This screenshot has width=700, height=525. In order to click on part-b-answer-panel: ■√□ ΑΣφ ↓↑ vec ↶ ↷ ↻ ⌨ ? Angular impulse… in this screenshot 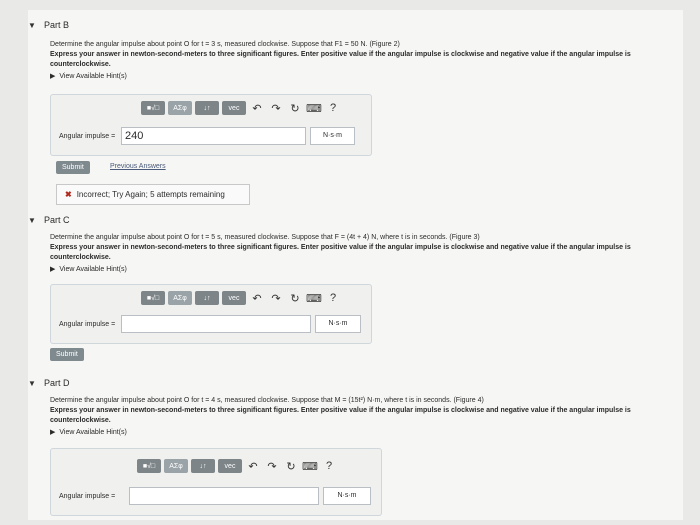, I will do `click(211, 125)`.